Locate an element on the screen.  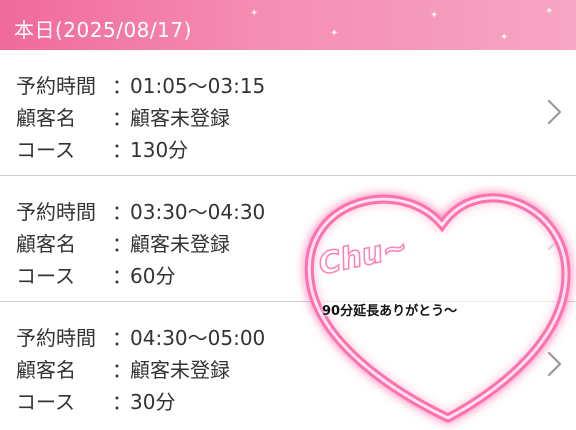
course-line: コース ：60分 is located at coordinates (95, 274).